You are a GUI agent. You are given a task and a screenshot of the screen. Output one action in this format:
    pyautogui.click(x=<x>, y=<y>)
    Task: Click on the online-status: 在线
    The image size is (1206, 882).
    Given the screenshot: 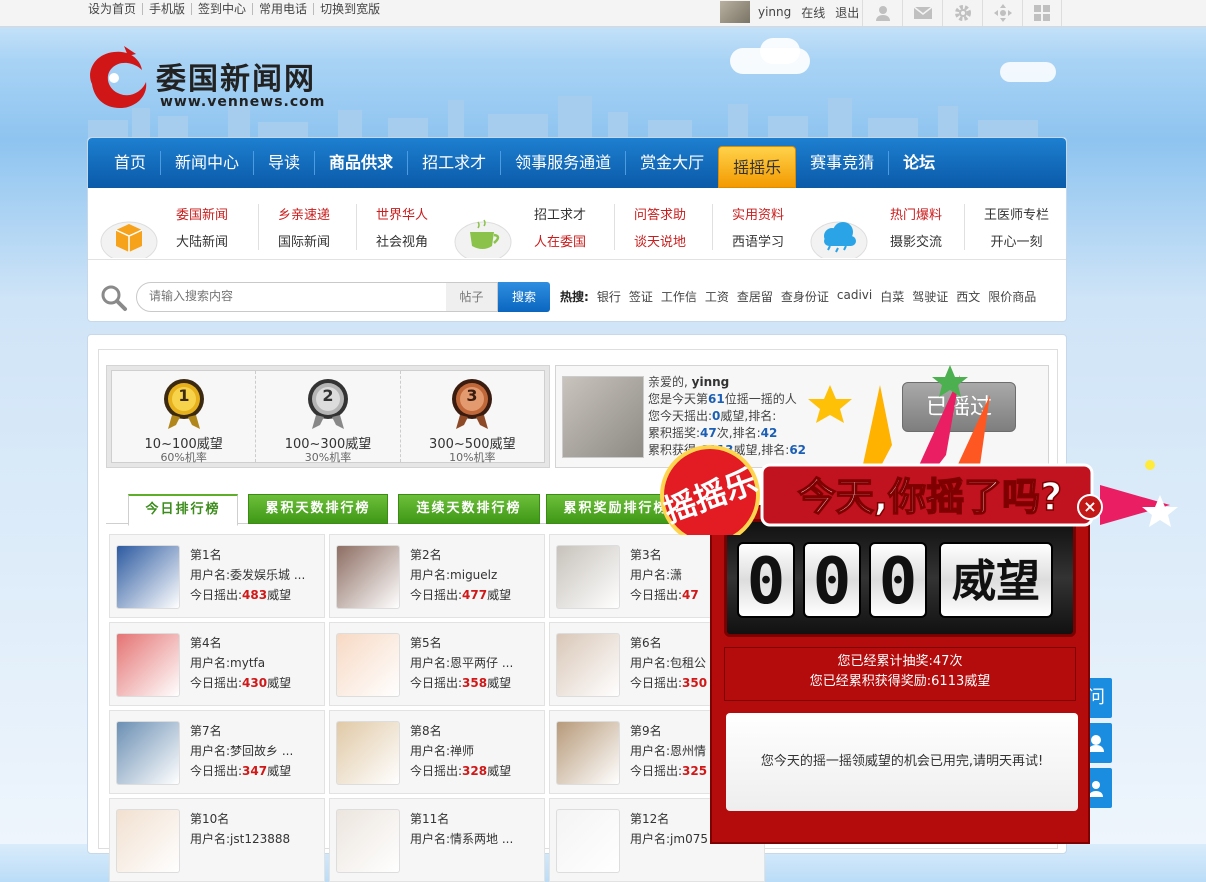 What is the action you would take?
    pyautogui.click(x=813, y=12)
    